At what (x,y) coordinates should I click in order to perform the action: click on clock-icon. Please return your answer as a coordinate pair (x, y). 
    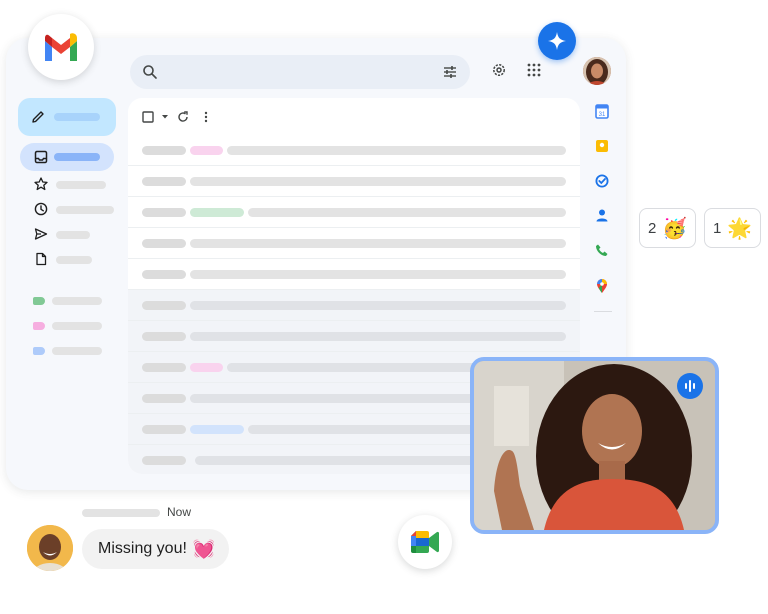
    Looking at the image, I should click on (41, 209).